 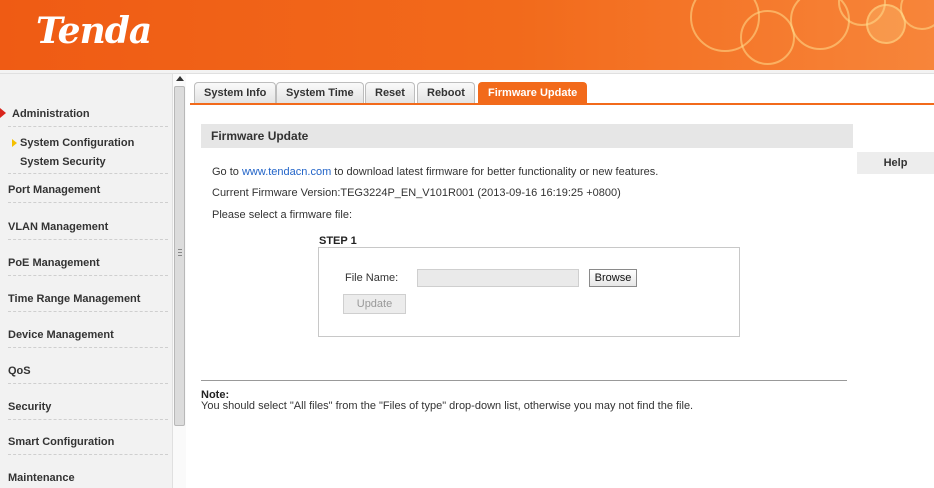 I want to click on expand-arrow-icon, so click(x=3, y=113).